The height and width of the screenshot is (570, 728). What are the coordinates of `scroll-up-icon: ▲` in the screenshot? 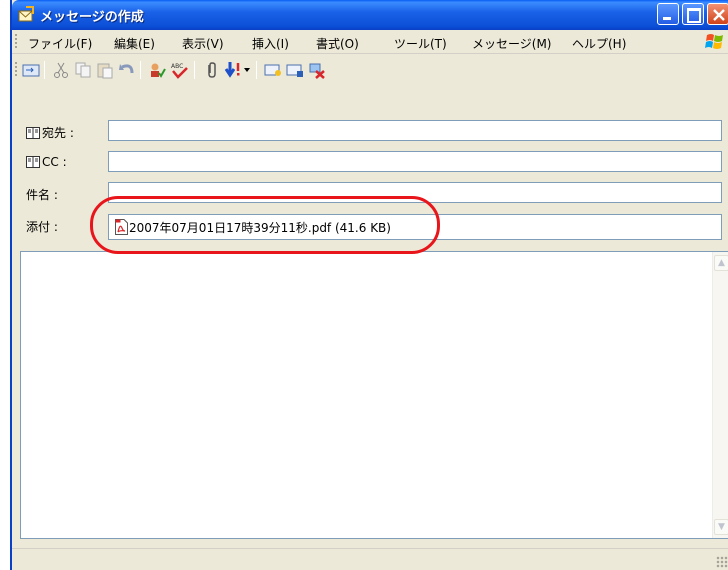 It's located at (721, 263).